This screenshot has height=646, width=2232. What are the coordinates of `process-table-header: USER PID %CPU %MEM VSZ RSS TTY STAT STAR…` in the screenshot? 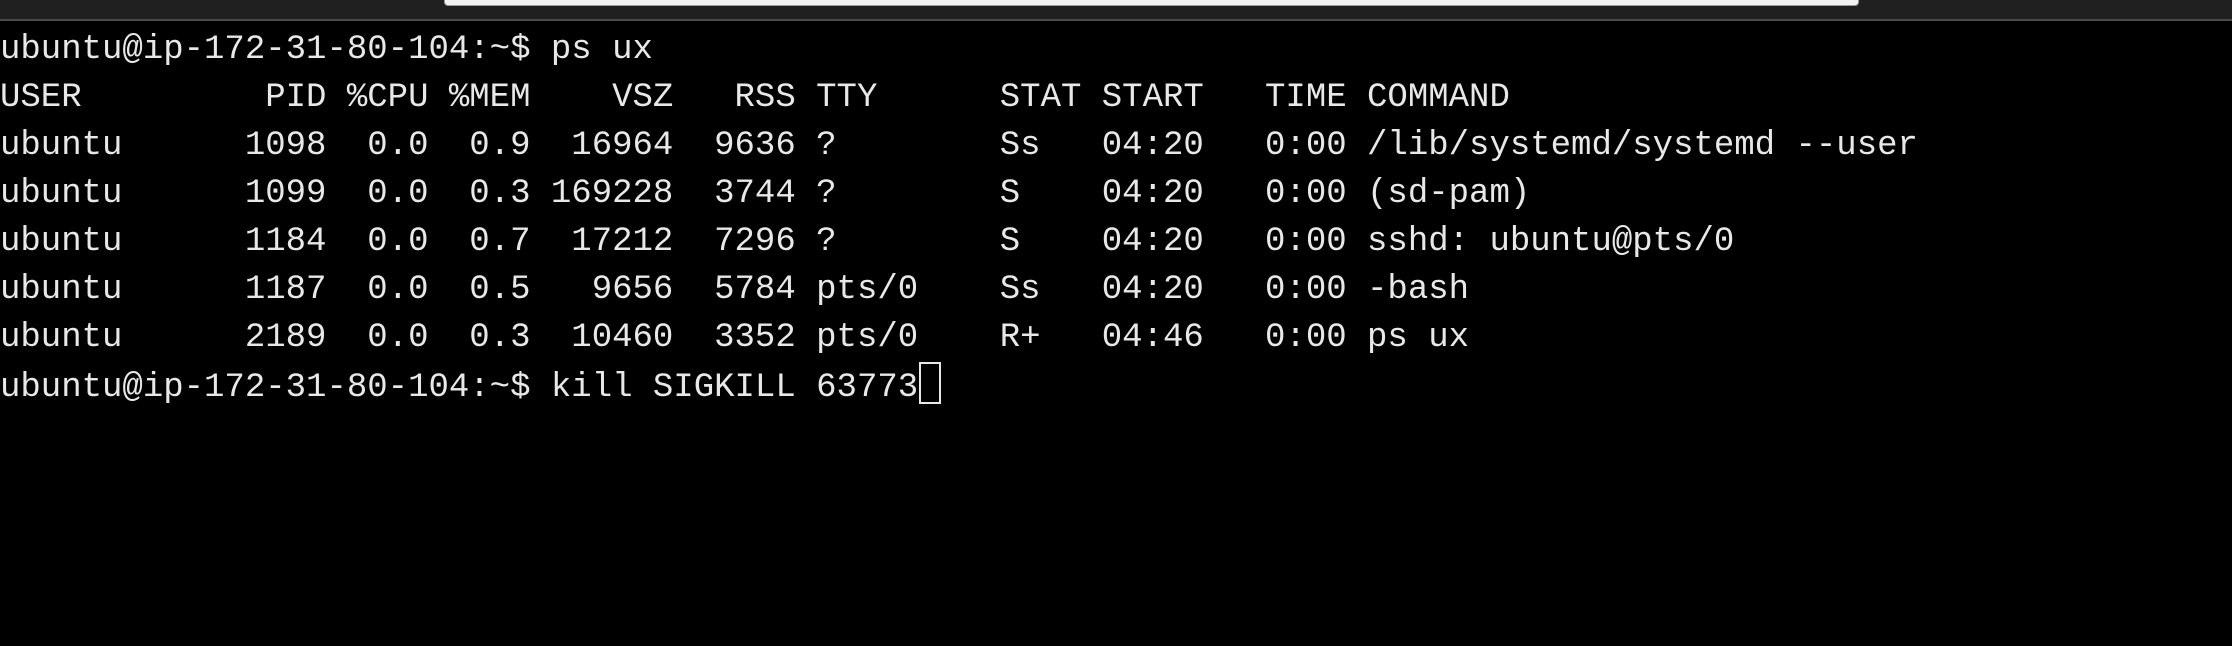 It's located at (755, 98).